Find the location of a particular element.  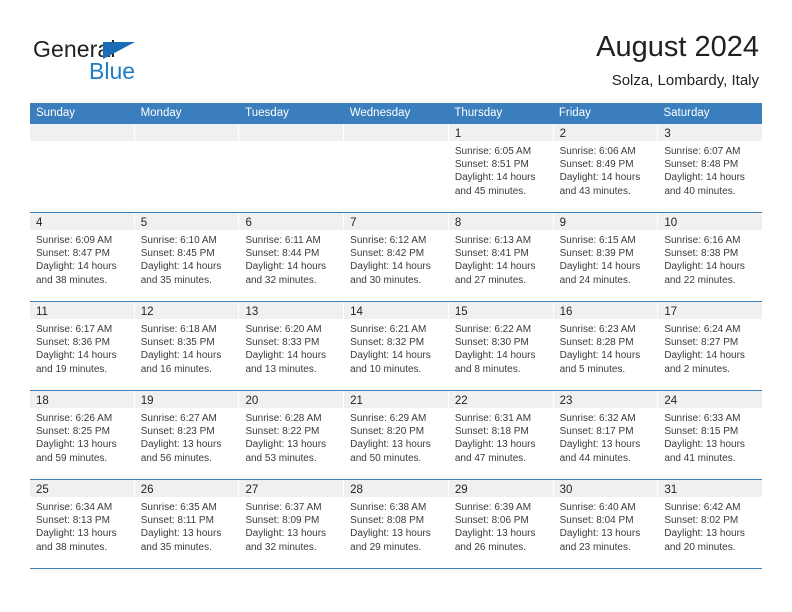

day-number-band is located at coordinates (186, 132).